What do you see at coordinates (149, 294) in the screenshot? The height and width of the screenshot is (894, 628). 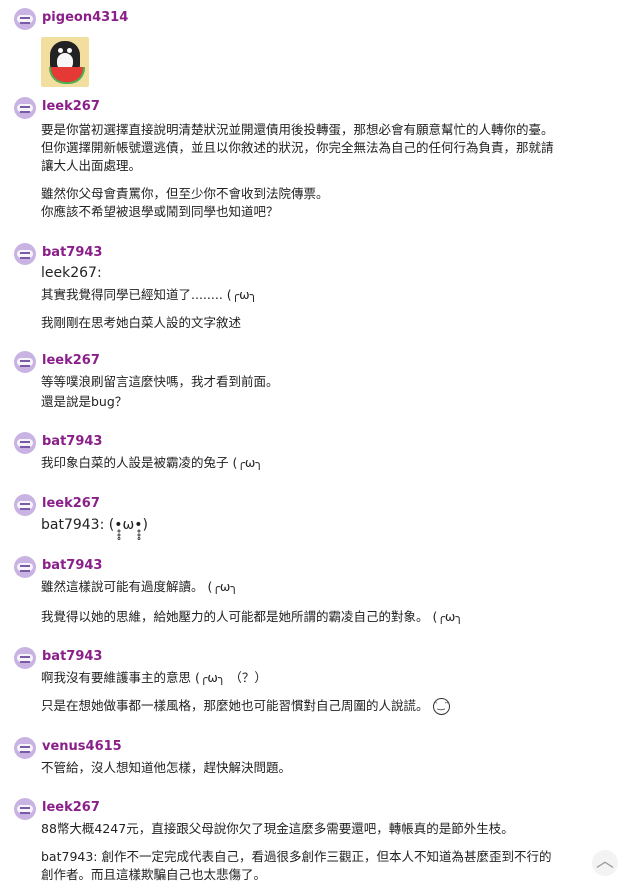 I see `comment-text: 其實我覺得同學已經知道了........ (╭ω╮` at bounding box center [149, 294].